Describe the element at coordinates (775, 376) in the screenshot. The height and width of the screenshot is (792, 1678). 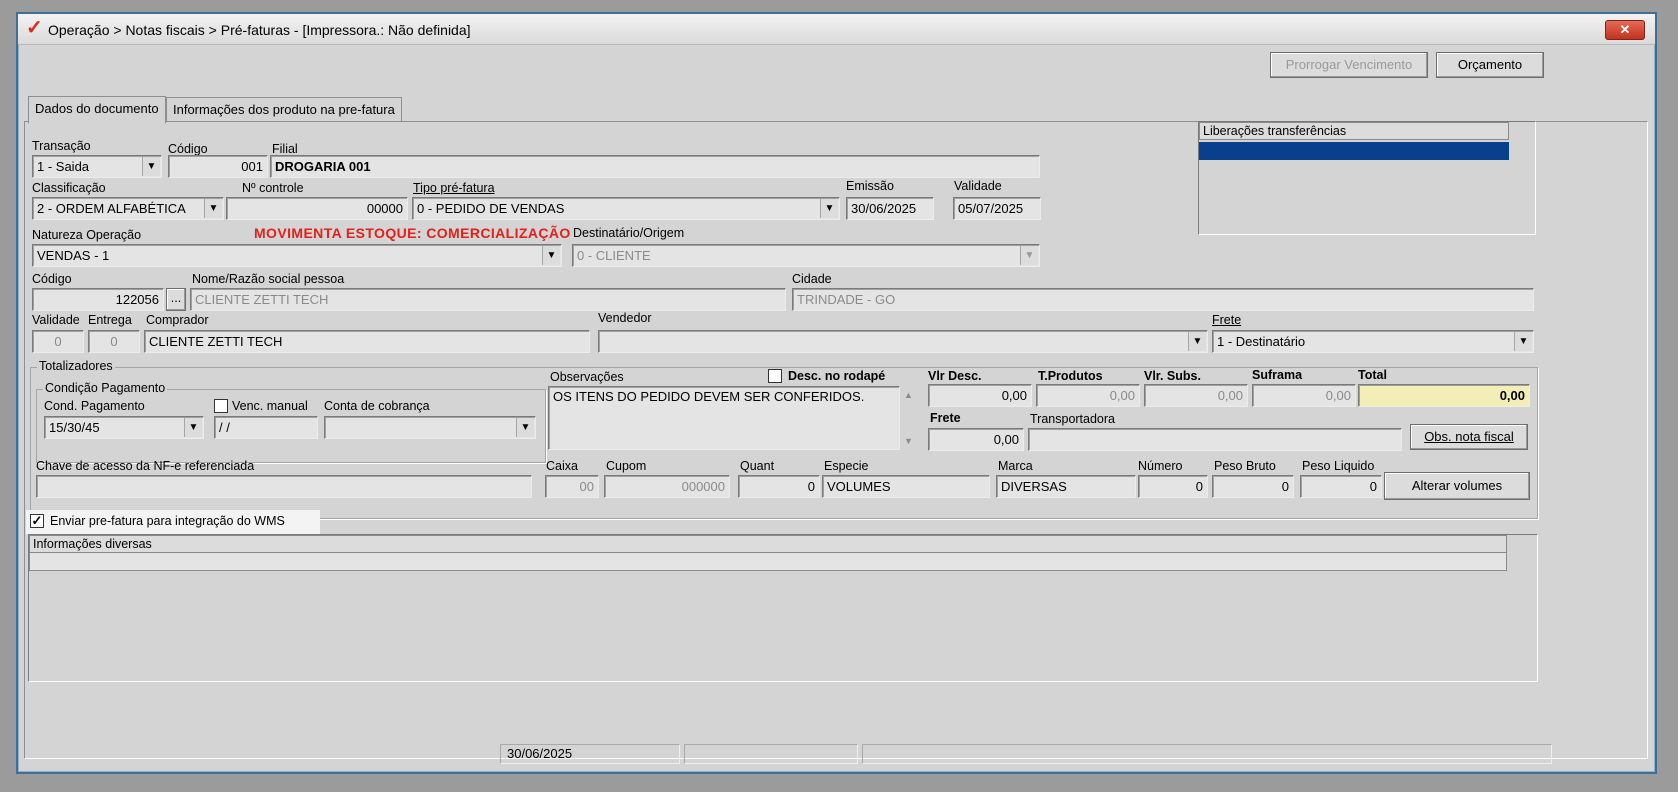
I see `desc-rodape-checkbox` at that location.